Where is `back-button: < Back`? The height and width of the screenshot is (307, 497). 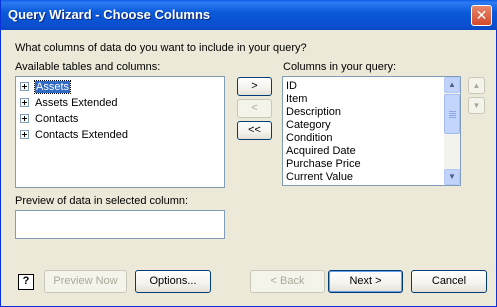 back-button: < Back is located at coordinates (287, 281).